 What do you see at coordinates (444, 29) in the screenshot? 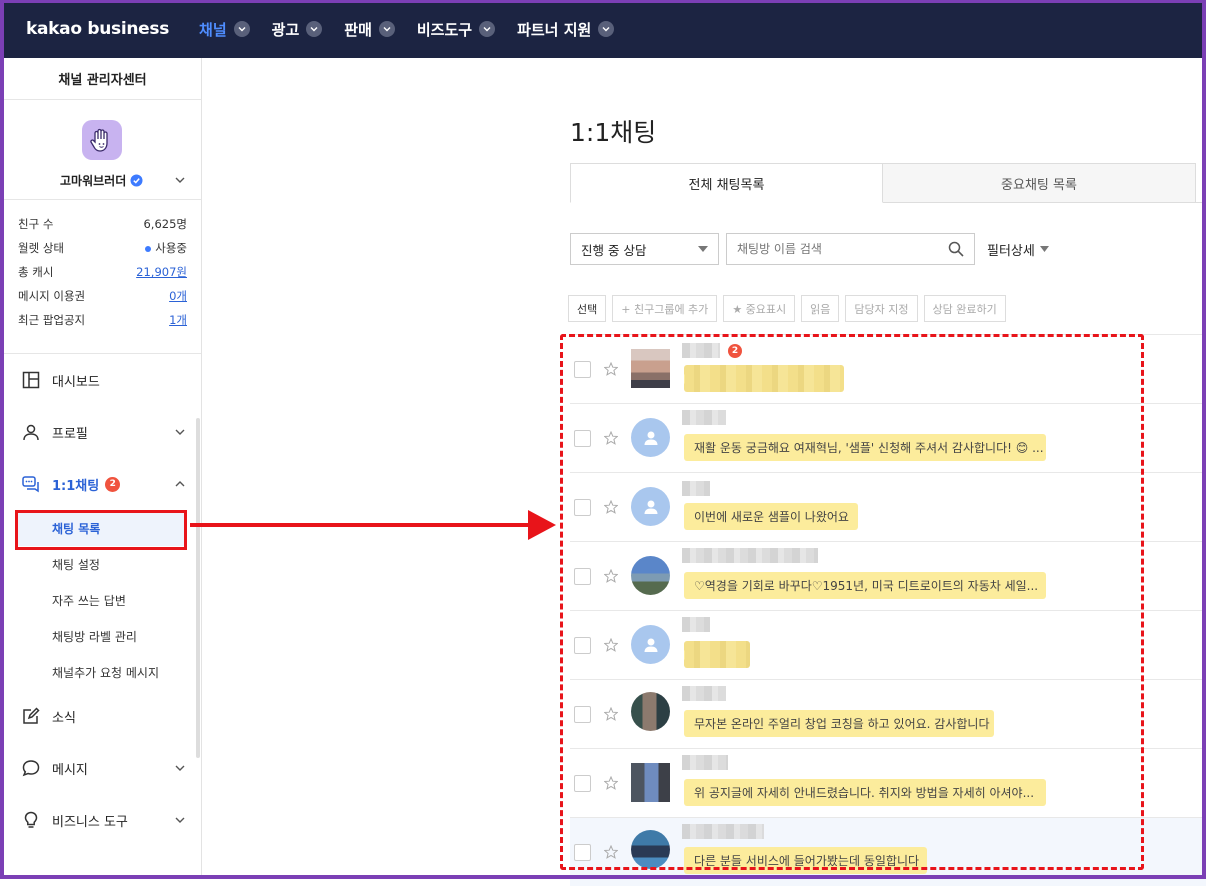
I see `nav-item-label: 비즈도구` at bounding box center [444, 29].